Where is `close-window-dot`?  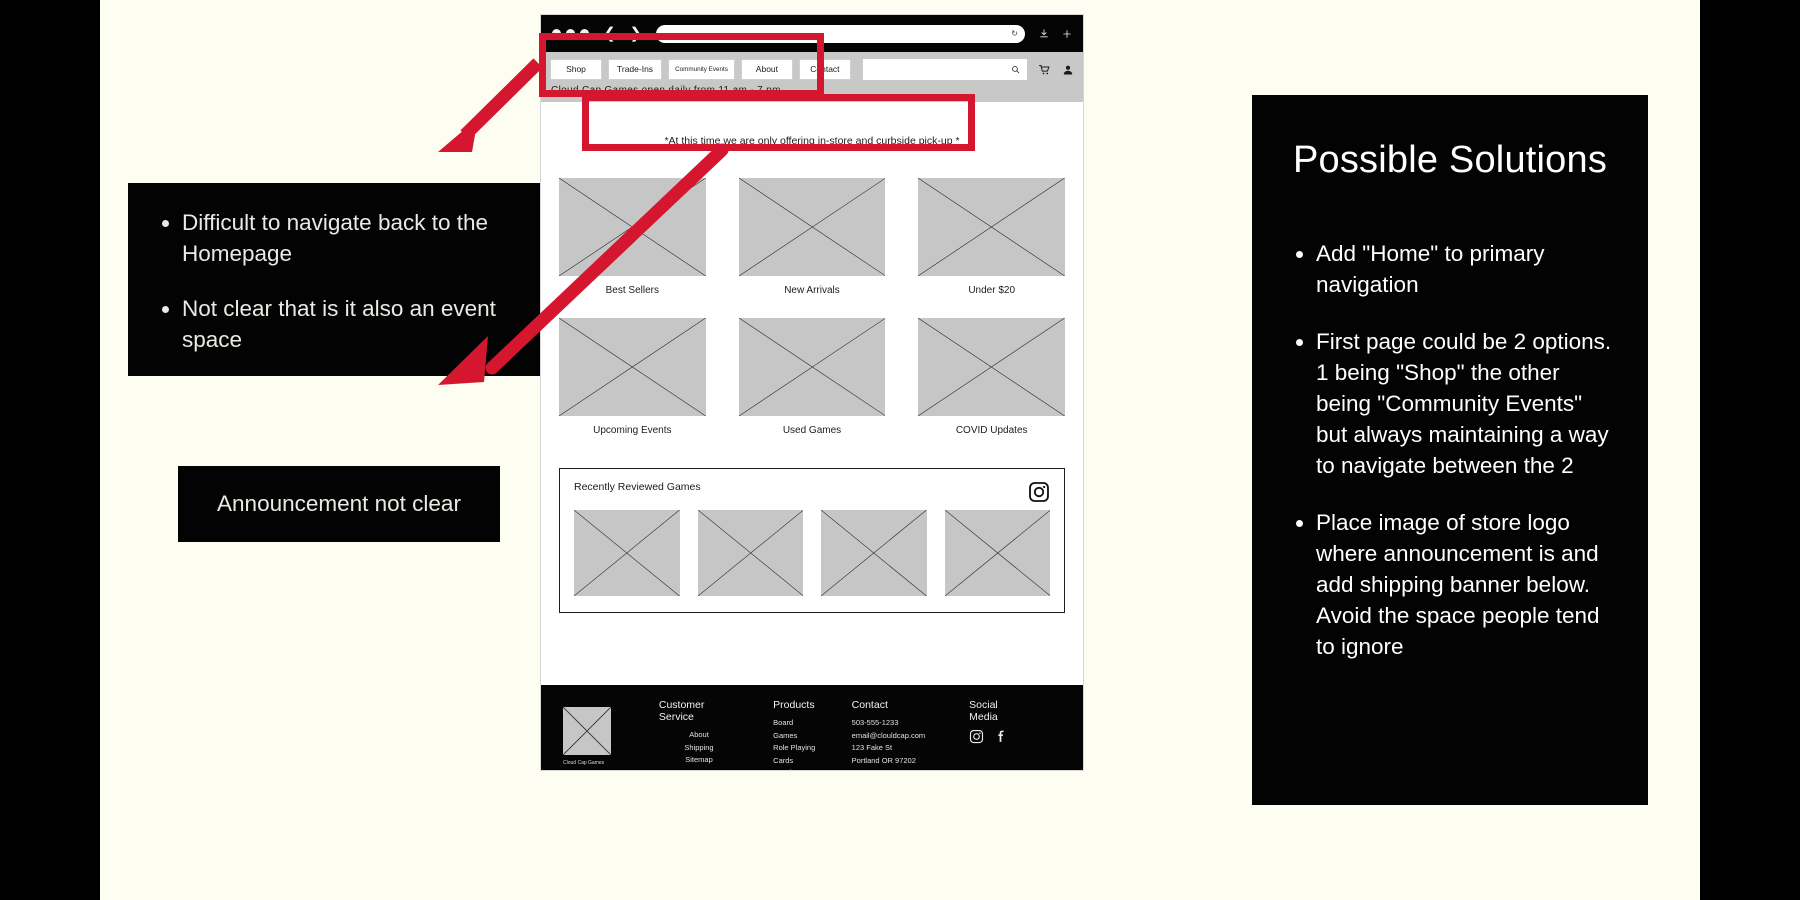 close-window-dot is located at coordinates (556, 33).